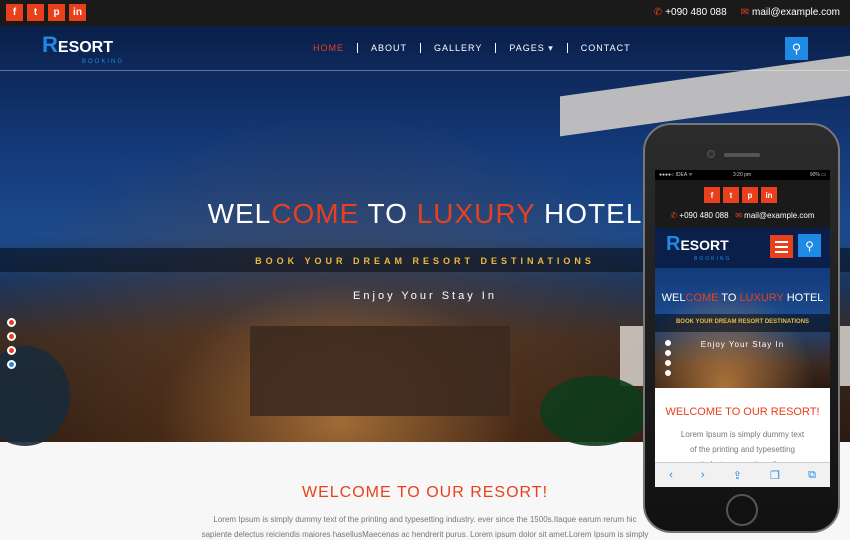  I want to click on deck-railing, so click(380, 371).